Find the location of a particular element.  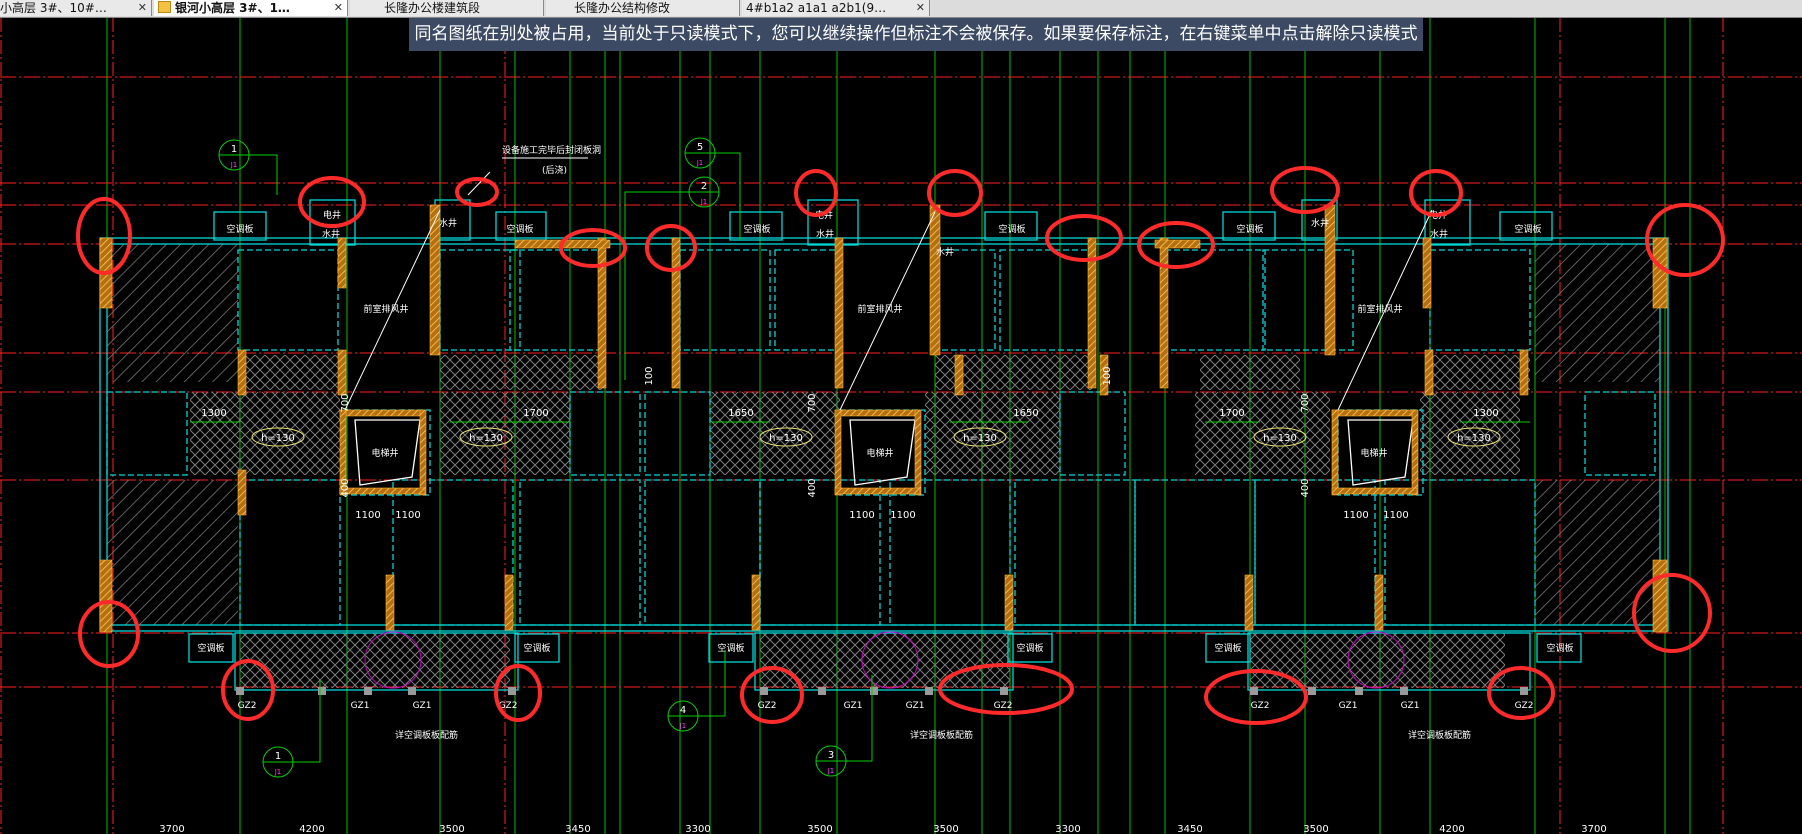

file-icon is located at coordinates (164, 7).